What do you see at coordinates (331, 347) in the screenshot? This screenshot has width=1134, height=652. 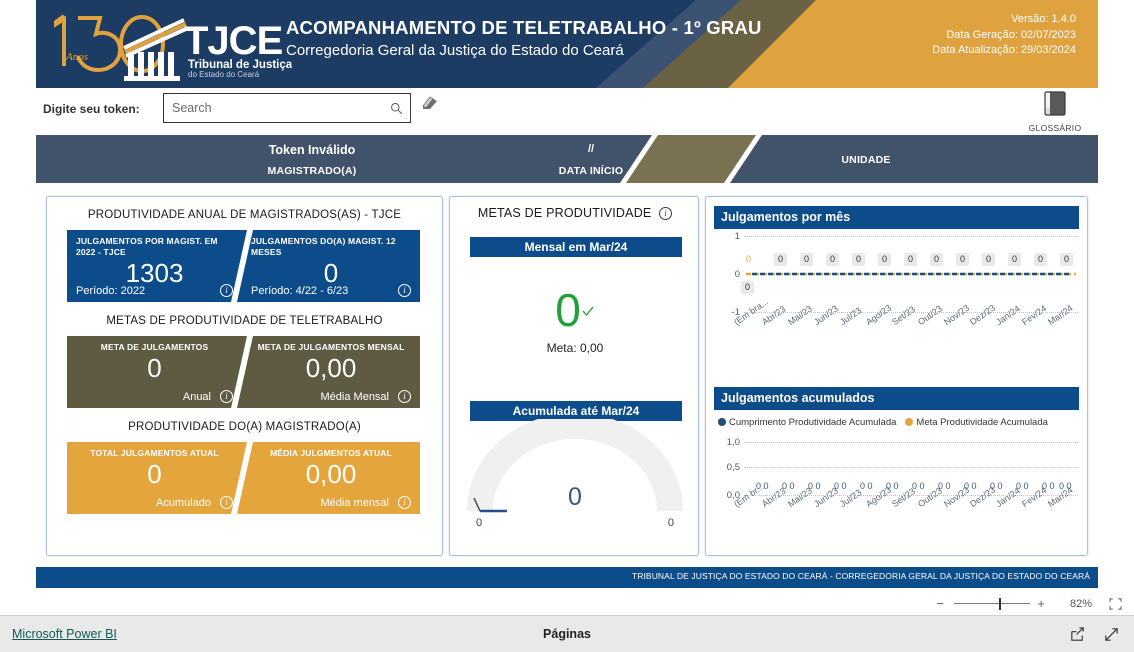 I see `kpi-caption: META DE JULGAMENTOS MENSAL` at bounding box center [331, 347].